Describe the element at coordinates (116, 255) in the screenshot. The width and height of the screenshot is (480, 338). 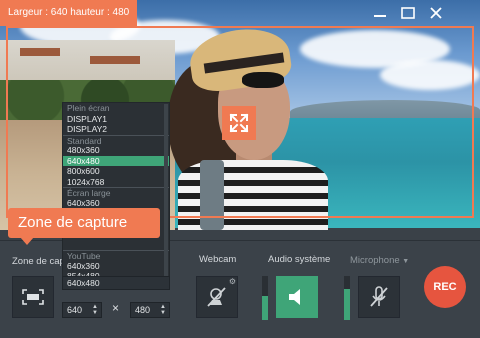
I see `dropdown-group-label: YouTube` at that location.